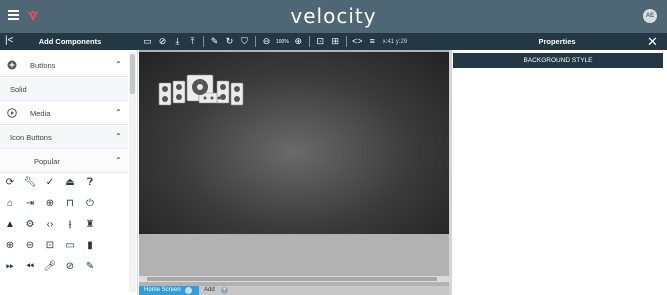 The height and width of the screenshot is (295, 667). Describe the element at coordinates (652, 41) in the screenshot. I see `close-panel-icon: ✕` at that location.